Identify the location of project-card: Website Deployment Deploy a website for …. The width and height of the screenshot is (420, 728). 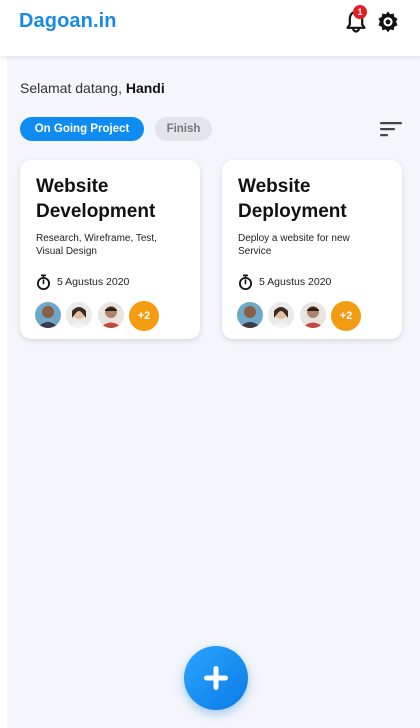
(312, 249).